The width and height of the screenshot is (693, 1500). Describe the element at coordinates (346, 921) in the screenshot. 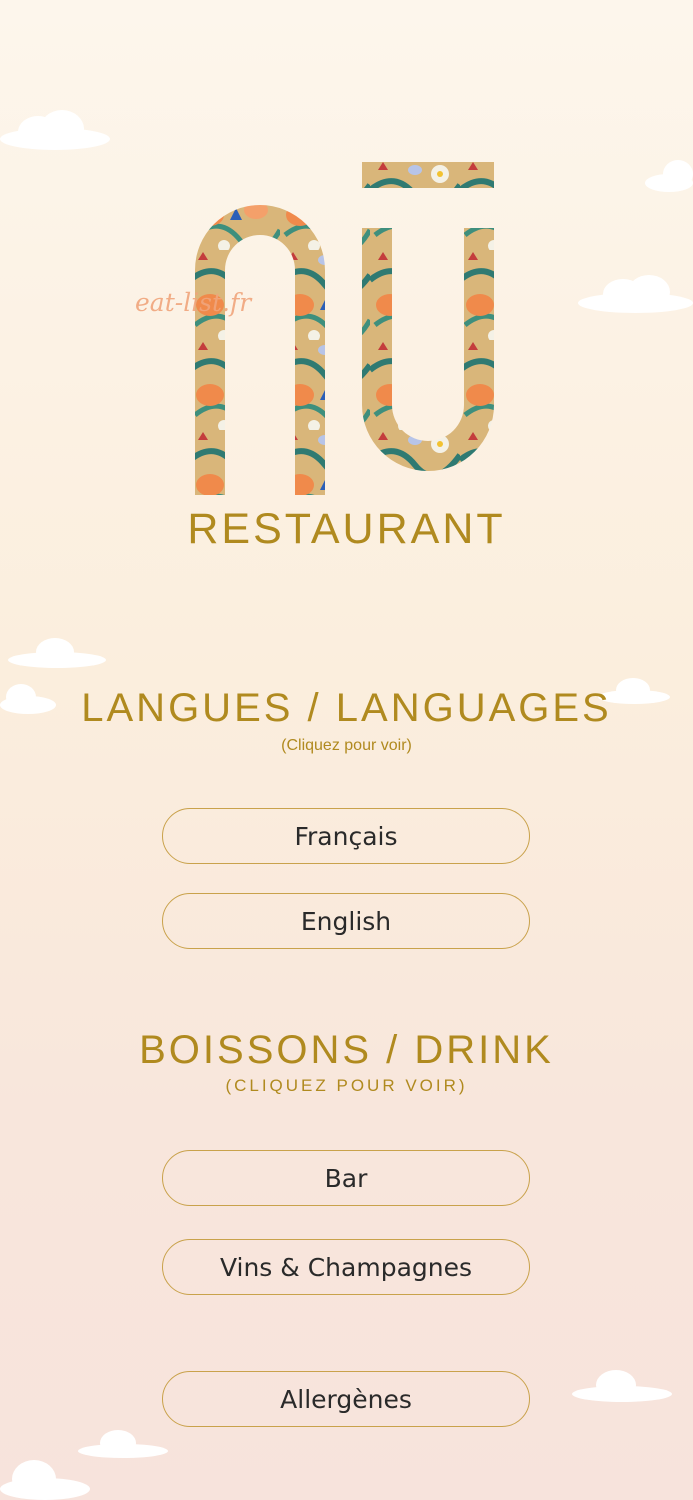

I see `english-button: English` at that location.